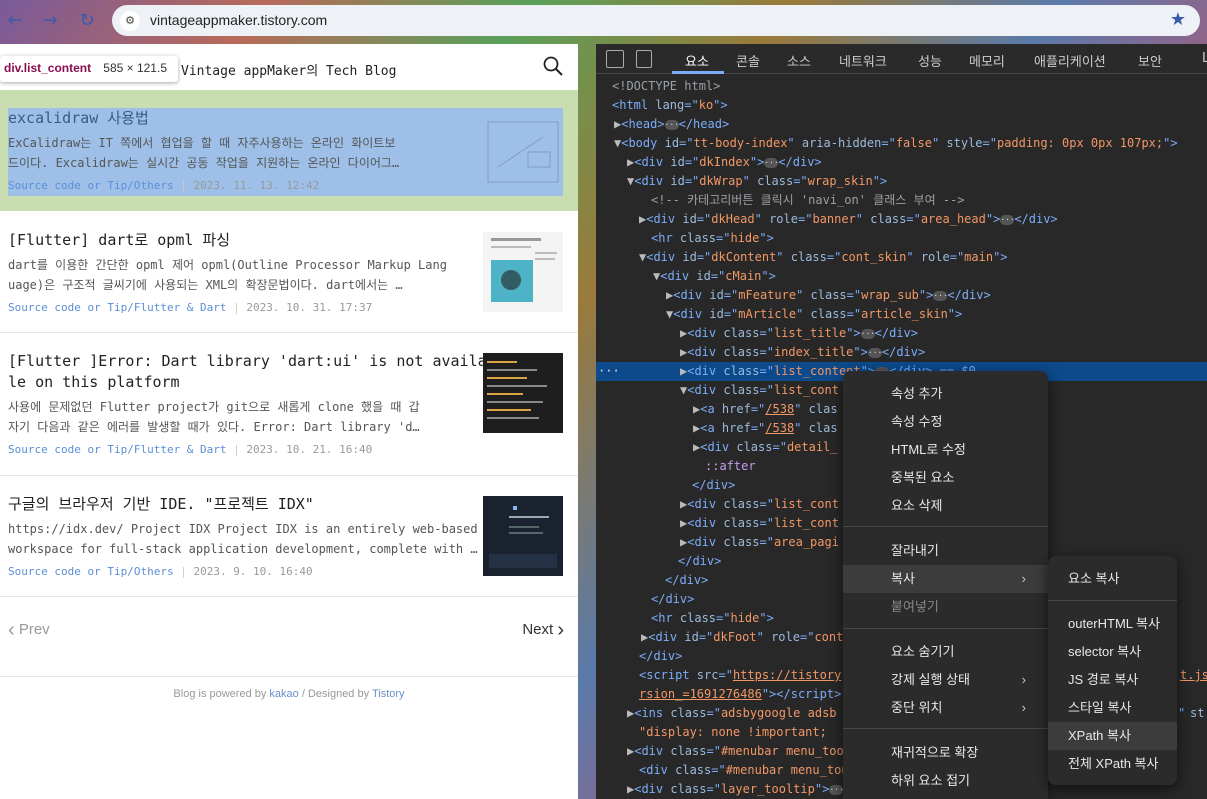 Image resolution: width=1207 pixels, height=799 pixels. I want to click on menu-copy-selector: selector 복사, so click(1112, 652).